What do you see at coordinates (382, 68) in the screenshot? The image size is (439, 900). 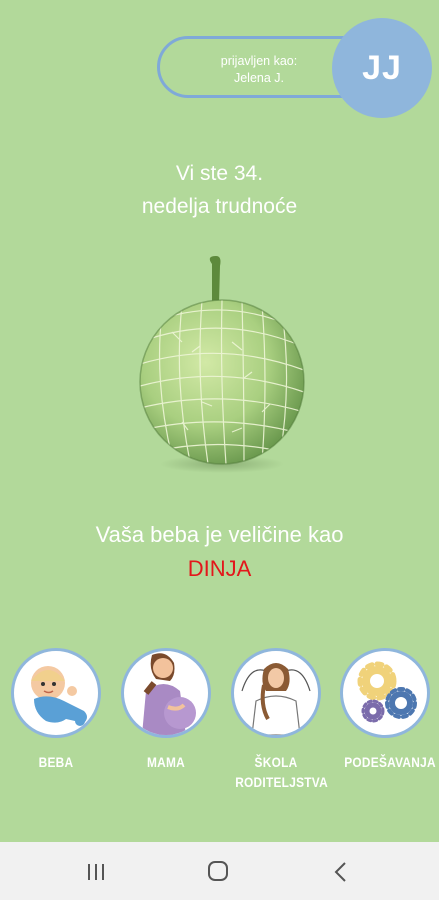 I see `avatar: JJ` at bounding box center [382, 68].